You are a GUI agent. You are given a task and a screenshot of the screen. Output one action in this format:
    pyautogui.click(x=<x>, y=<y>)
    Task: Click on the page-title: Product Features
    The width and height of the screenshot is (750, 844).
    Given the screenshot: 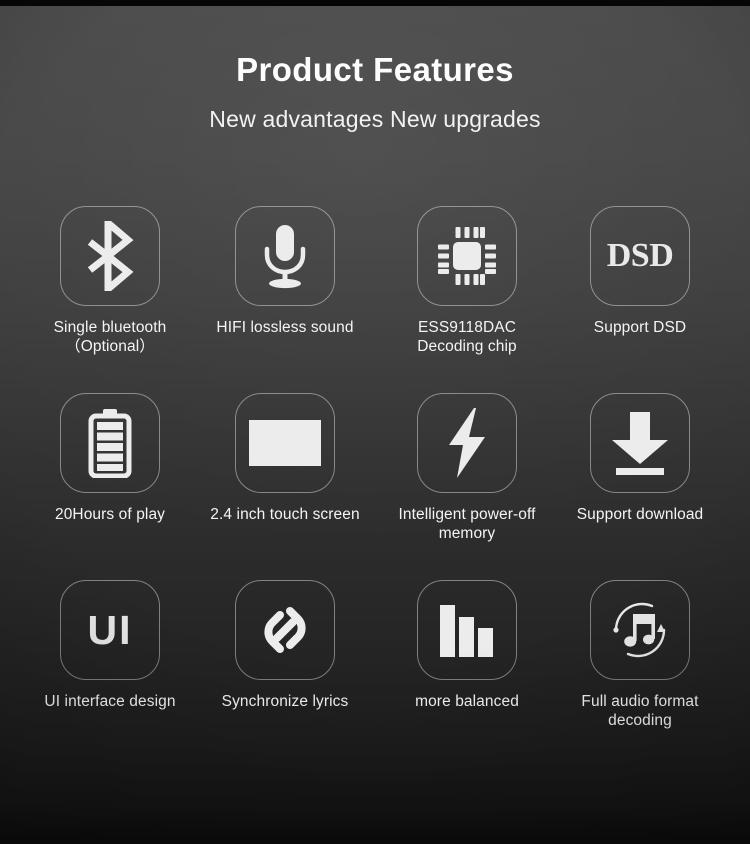 What is the action you would take?
    pyautogui.click(x=375, y=69)
    